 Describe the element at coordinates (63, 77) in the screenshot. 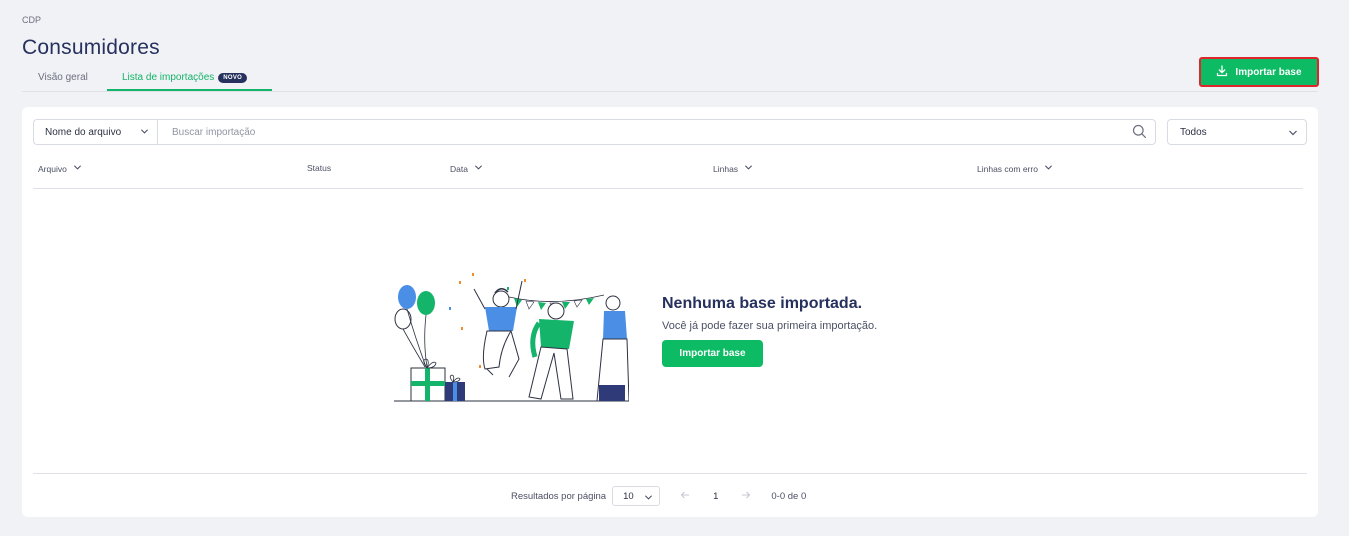

I see `tab-label: Visão geral` at that location.